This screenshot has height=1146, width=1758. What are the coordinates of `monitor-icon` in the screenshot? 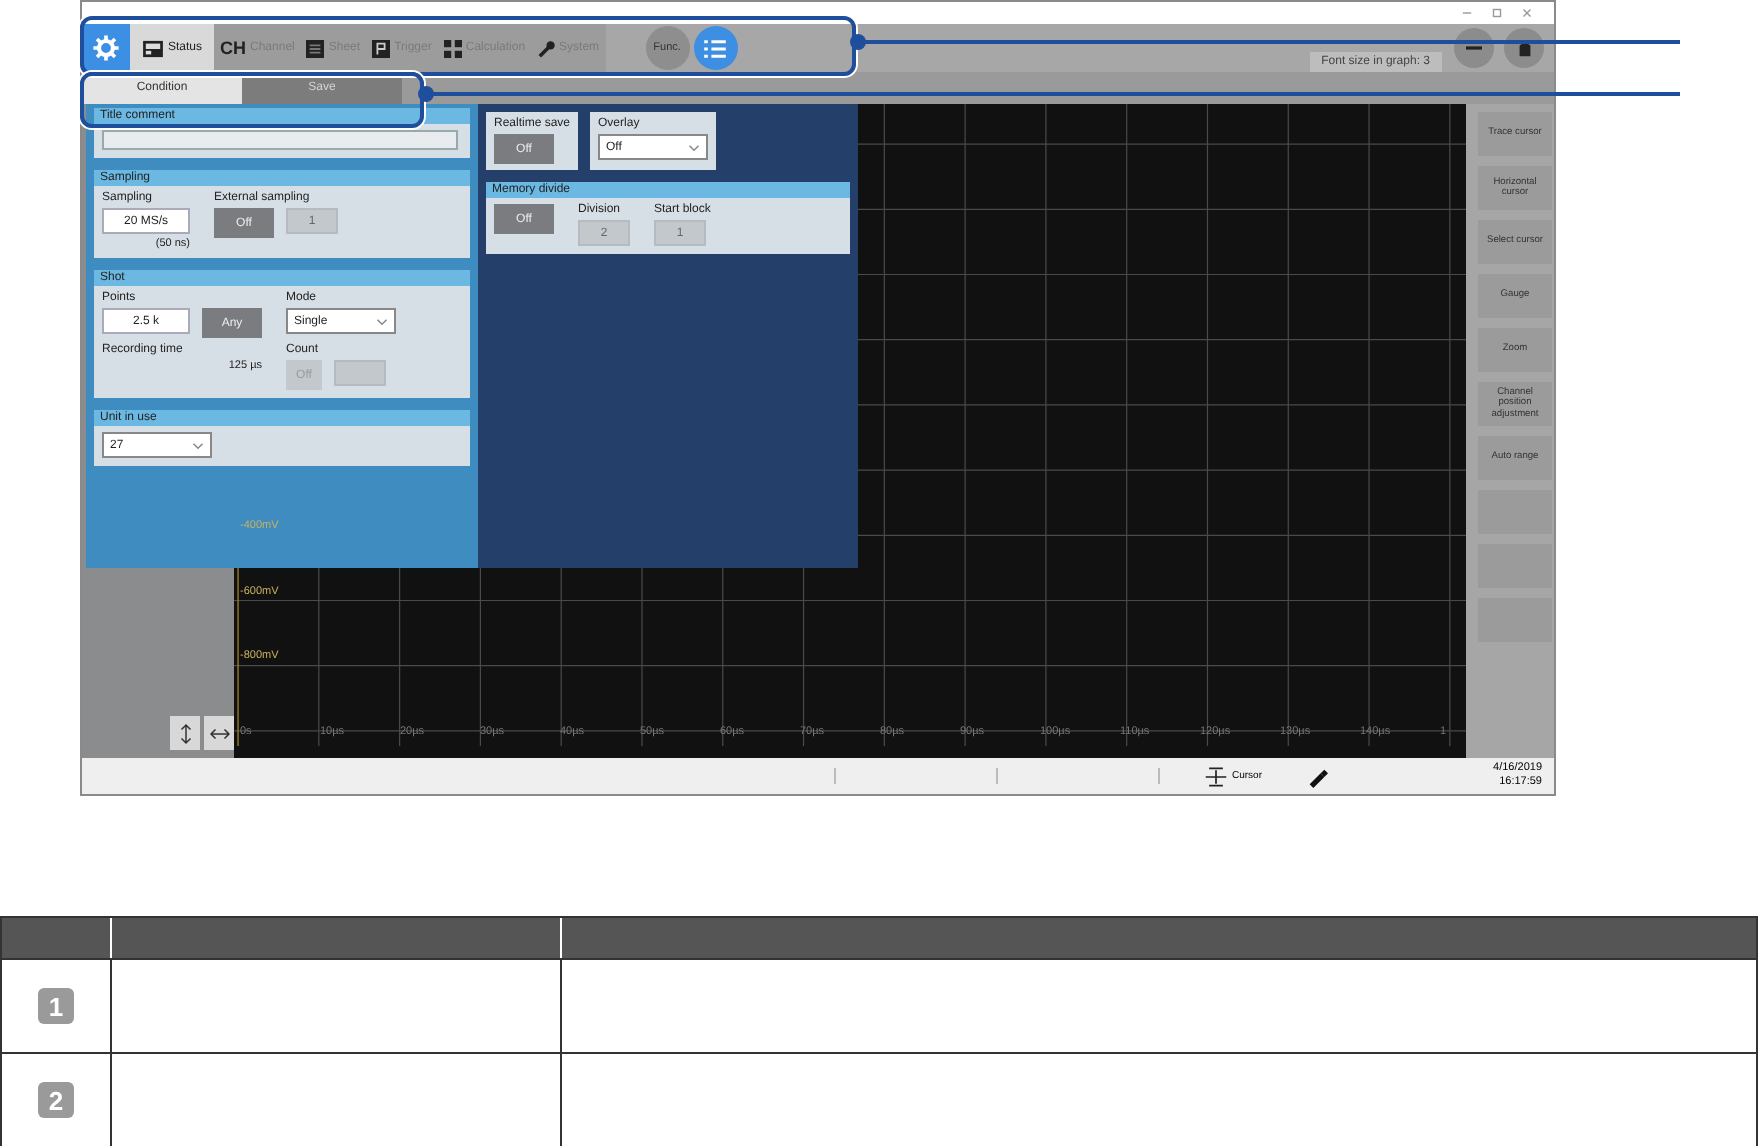 It's located at (153, 48).